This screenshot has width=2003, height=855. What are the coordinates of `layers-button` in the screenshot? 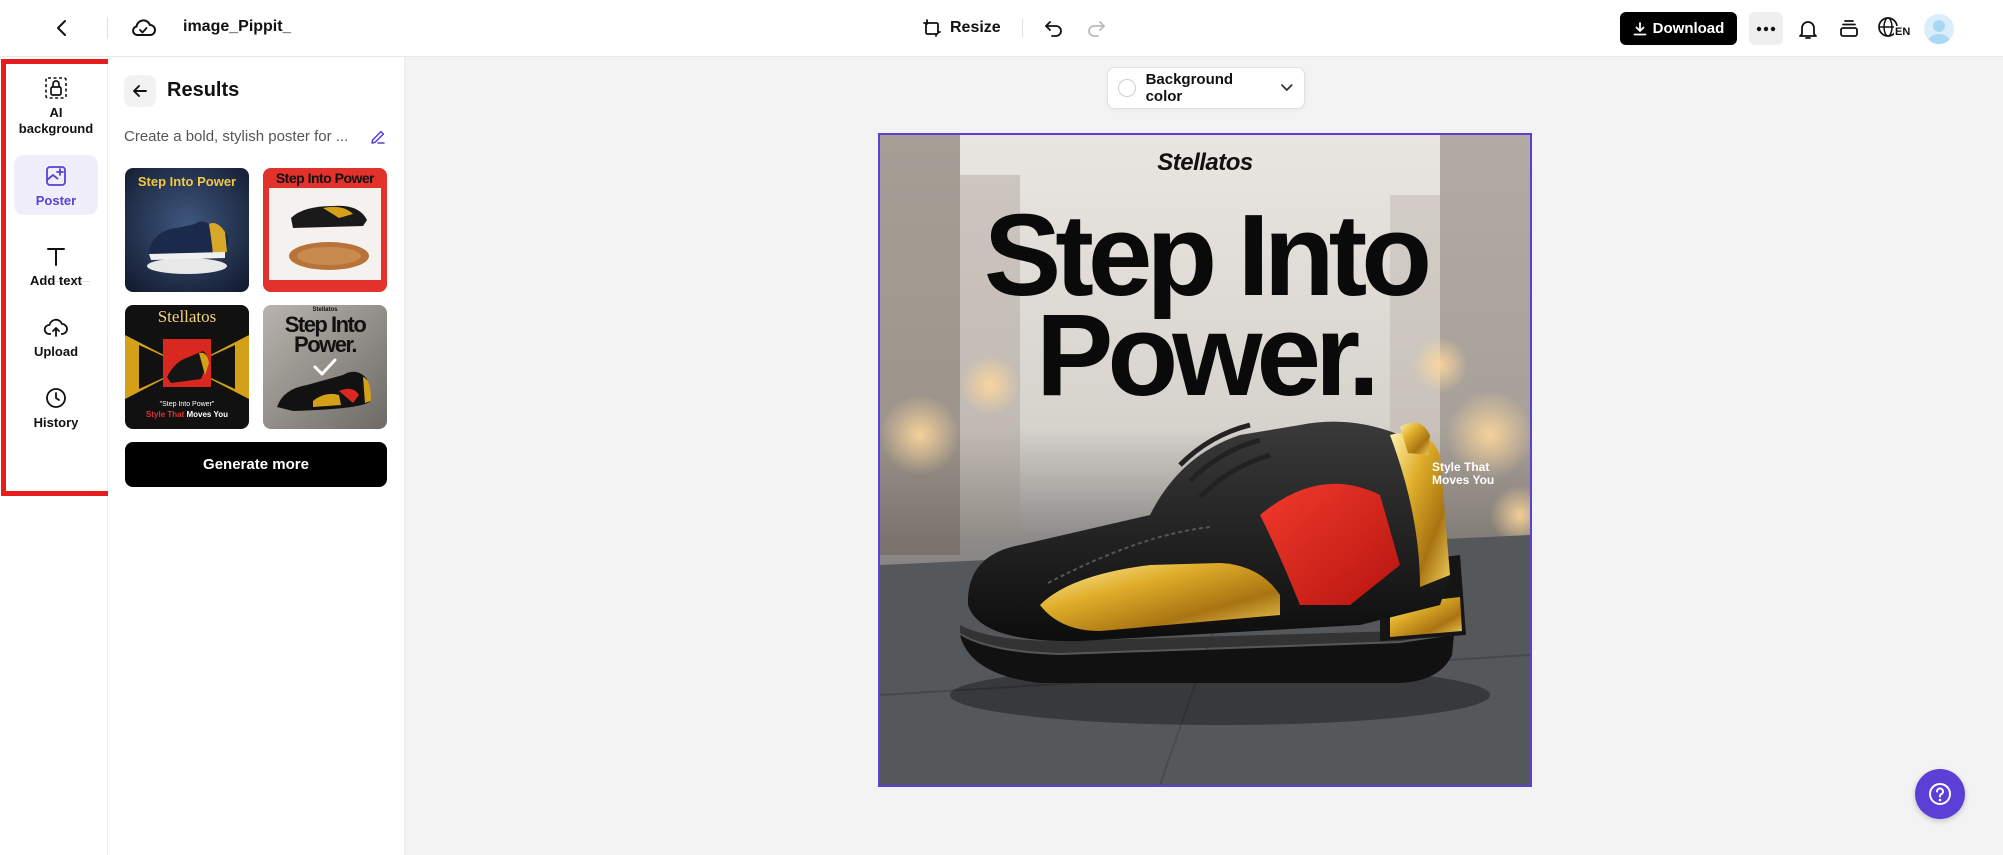 It's located at (1849, 28).